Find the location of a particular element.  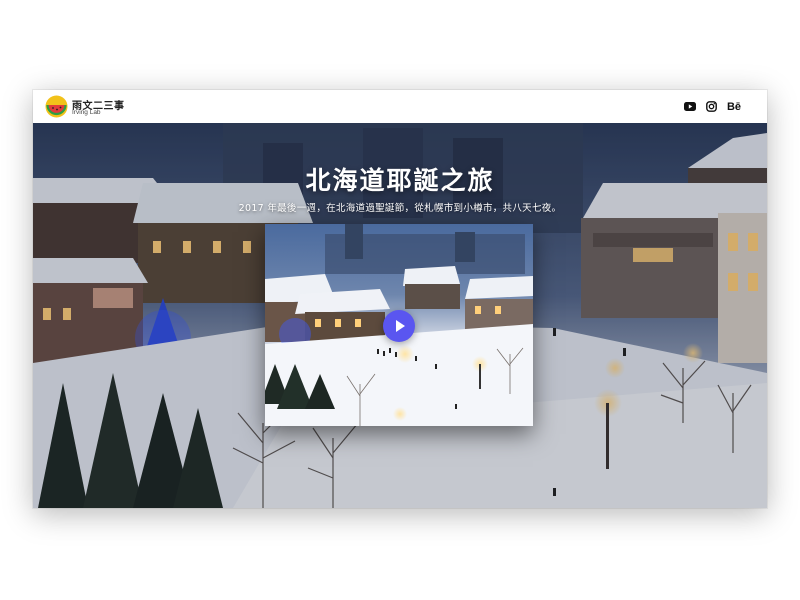

logo-subtitle: Irving Lab is located at coordinates (86, 112).